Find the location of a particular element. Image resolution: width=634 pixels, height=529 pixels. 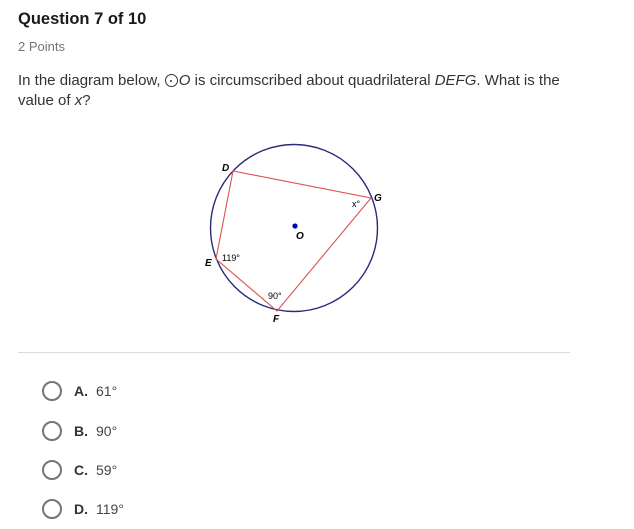

label-g: G is located at coordinates (378, 198).